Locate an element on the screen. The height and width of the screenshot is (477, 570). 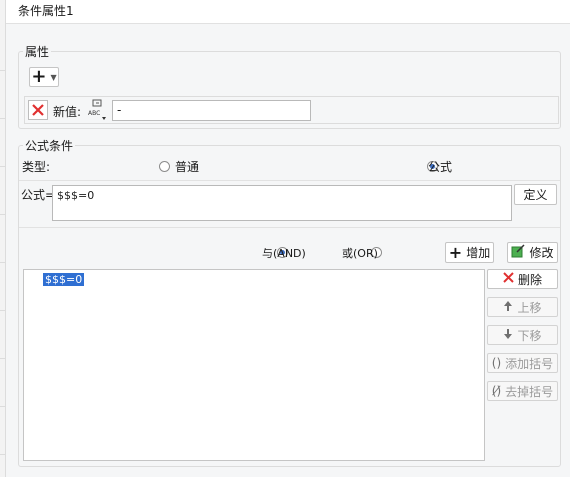
formula-row-divider is located at coordinates (289, 227).